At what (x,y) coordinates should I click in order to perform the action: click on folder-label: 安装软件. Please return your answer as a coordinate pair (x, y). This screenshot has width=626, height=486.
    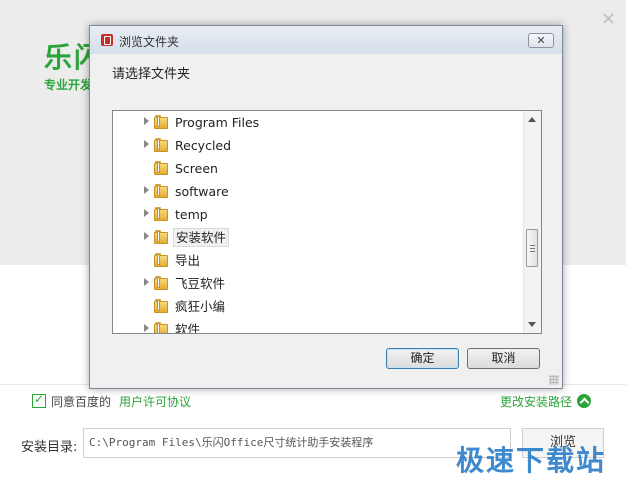
    Looking at the image, I should click on (201, 237).